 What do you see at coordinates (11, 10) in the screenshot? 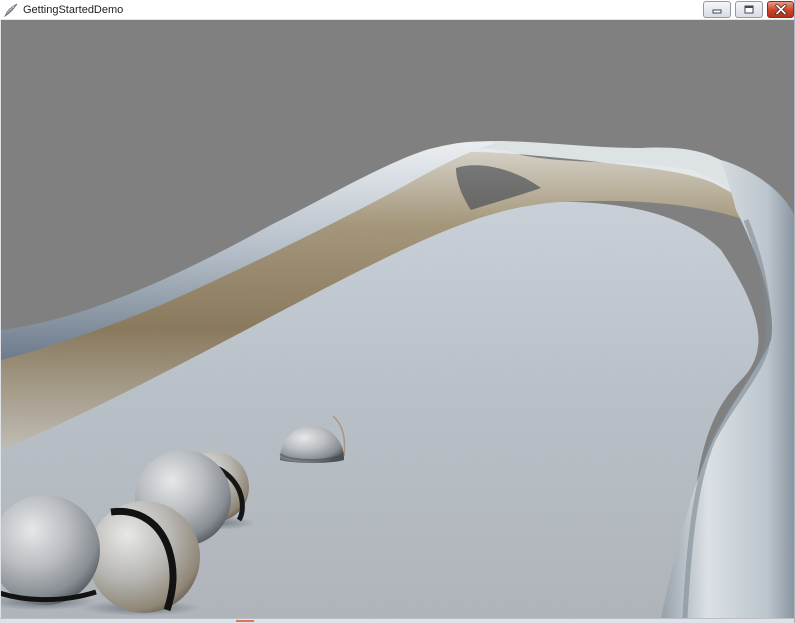
I see `feather-app-icon` at bounding box center [11, 10].